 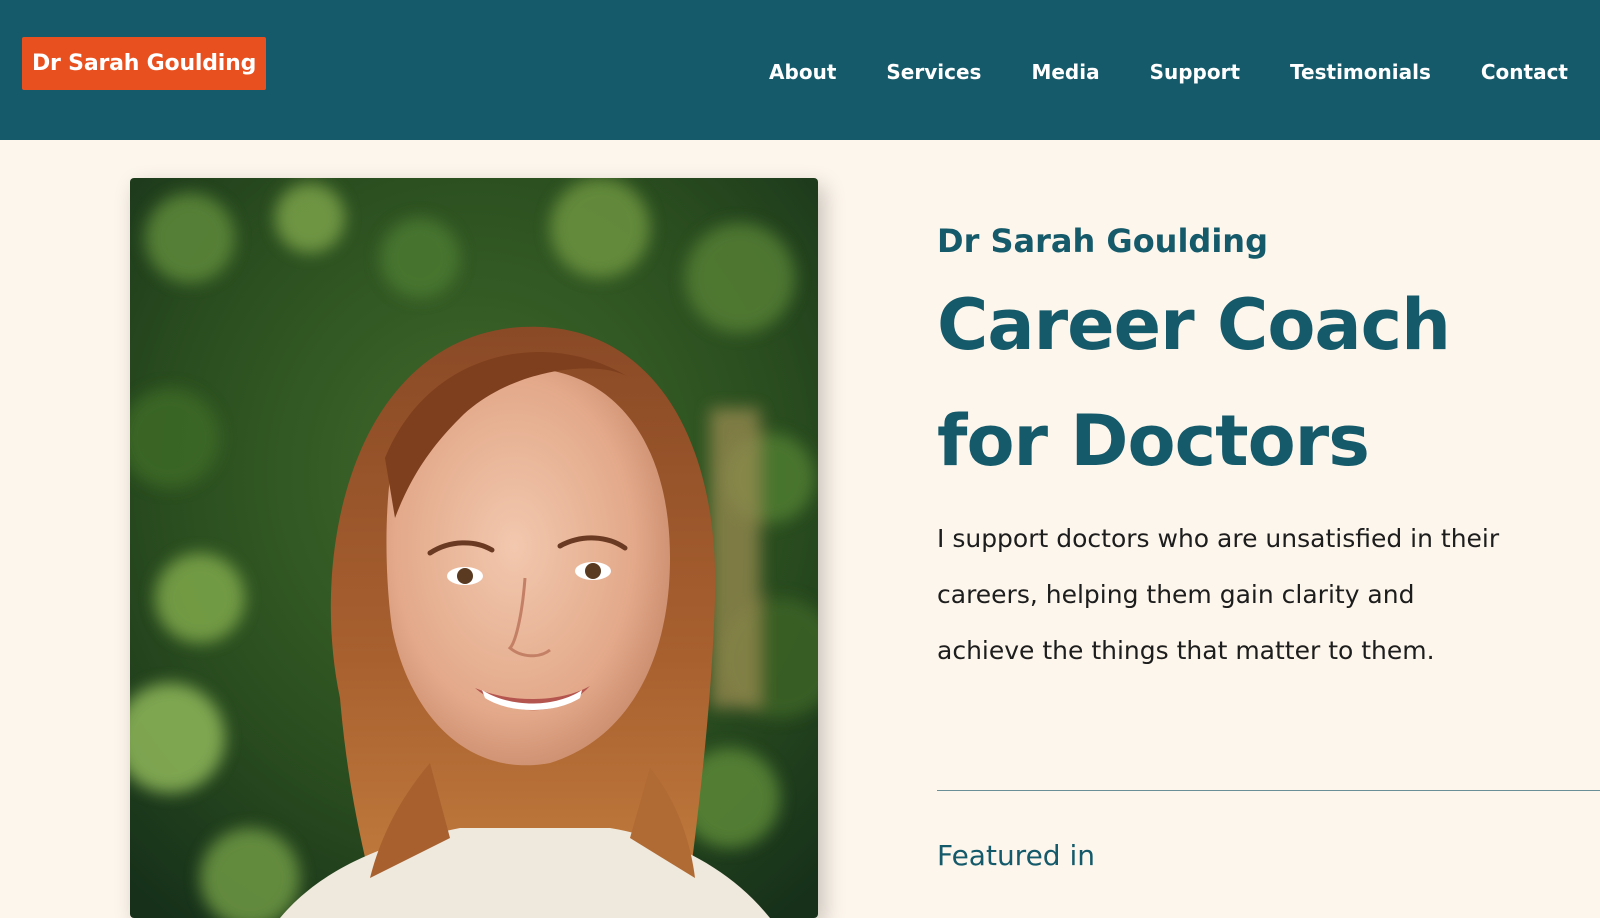 I want to click on nav-about: About, so click(x=802, y=72).